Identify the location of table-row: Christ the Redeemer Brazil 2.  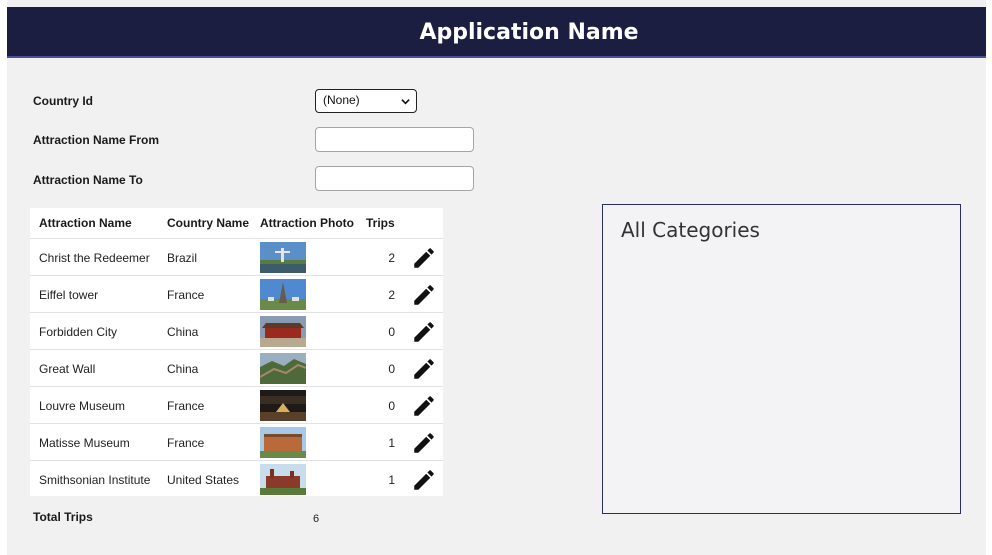
(236, 256).